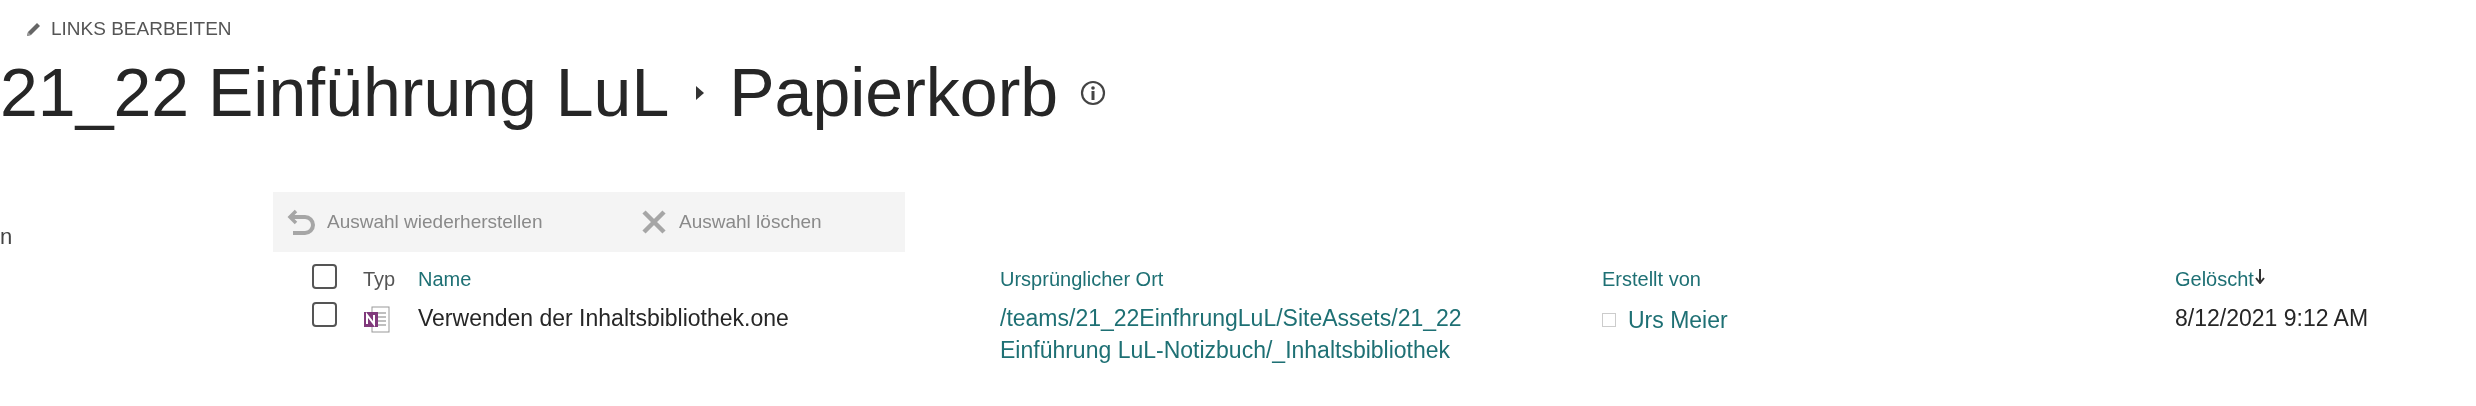  I want to click on column-header: Erstellt von, so click(1651, 279).